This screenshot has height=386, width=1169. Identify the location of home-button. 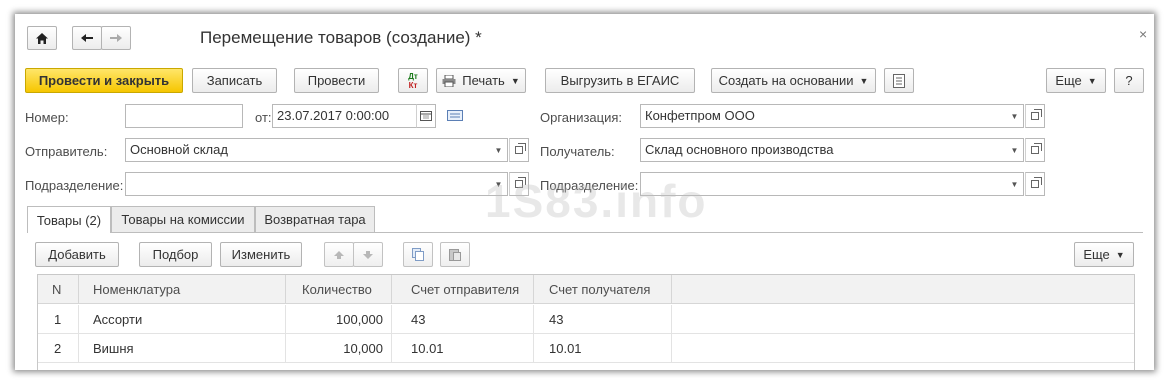
(42, 38).